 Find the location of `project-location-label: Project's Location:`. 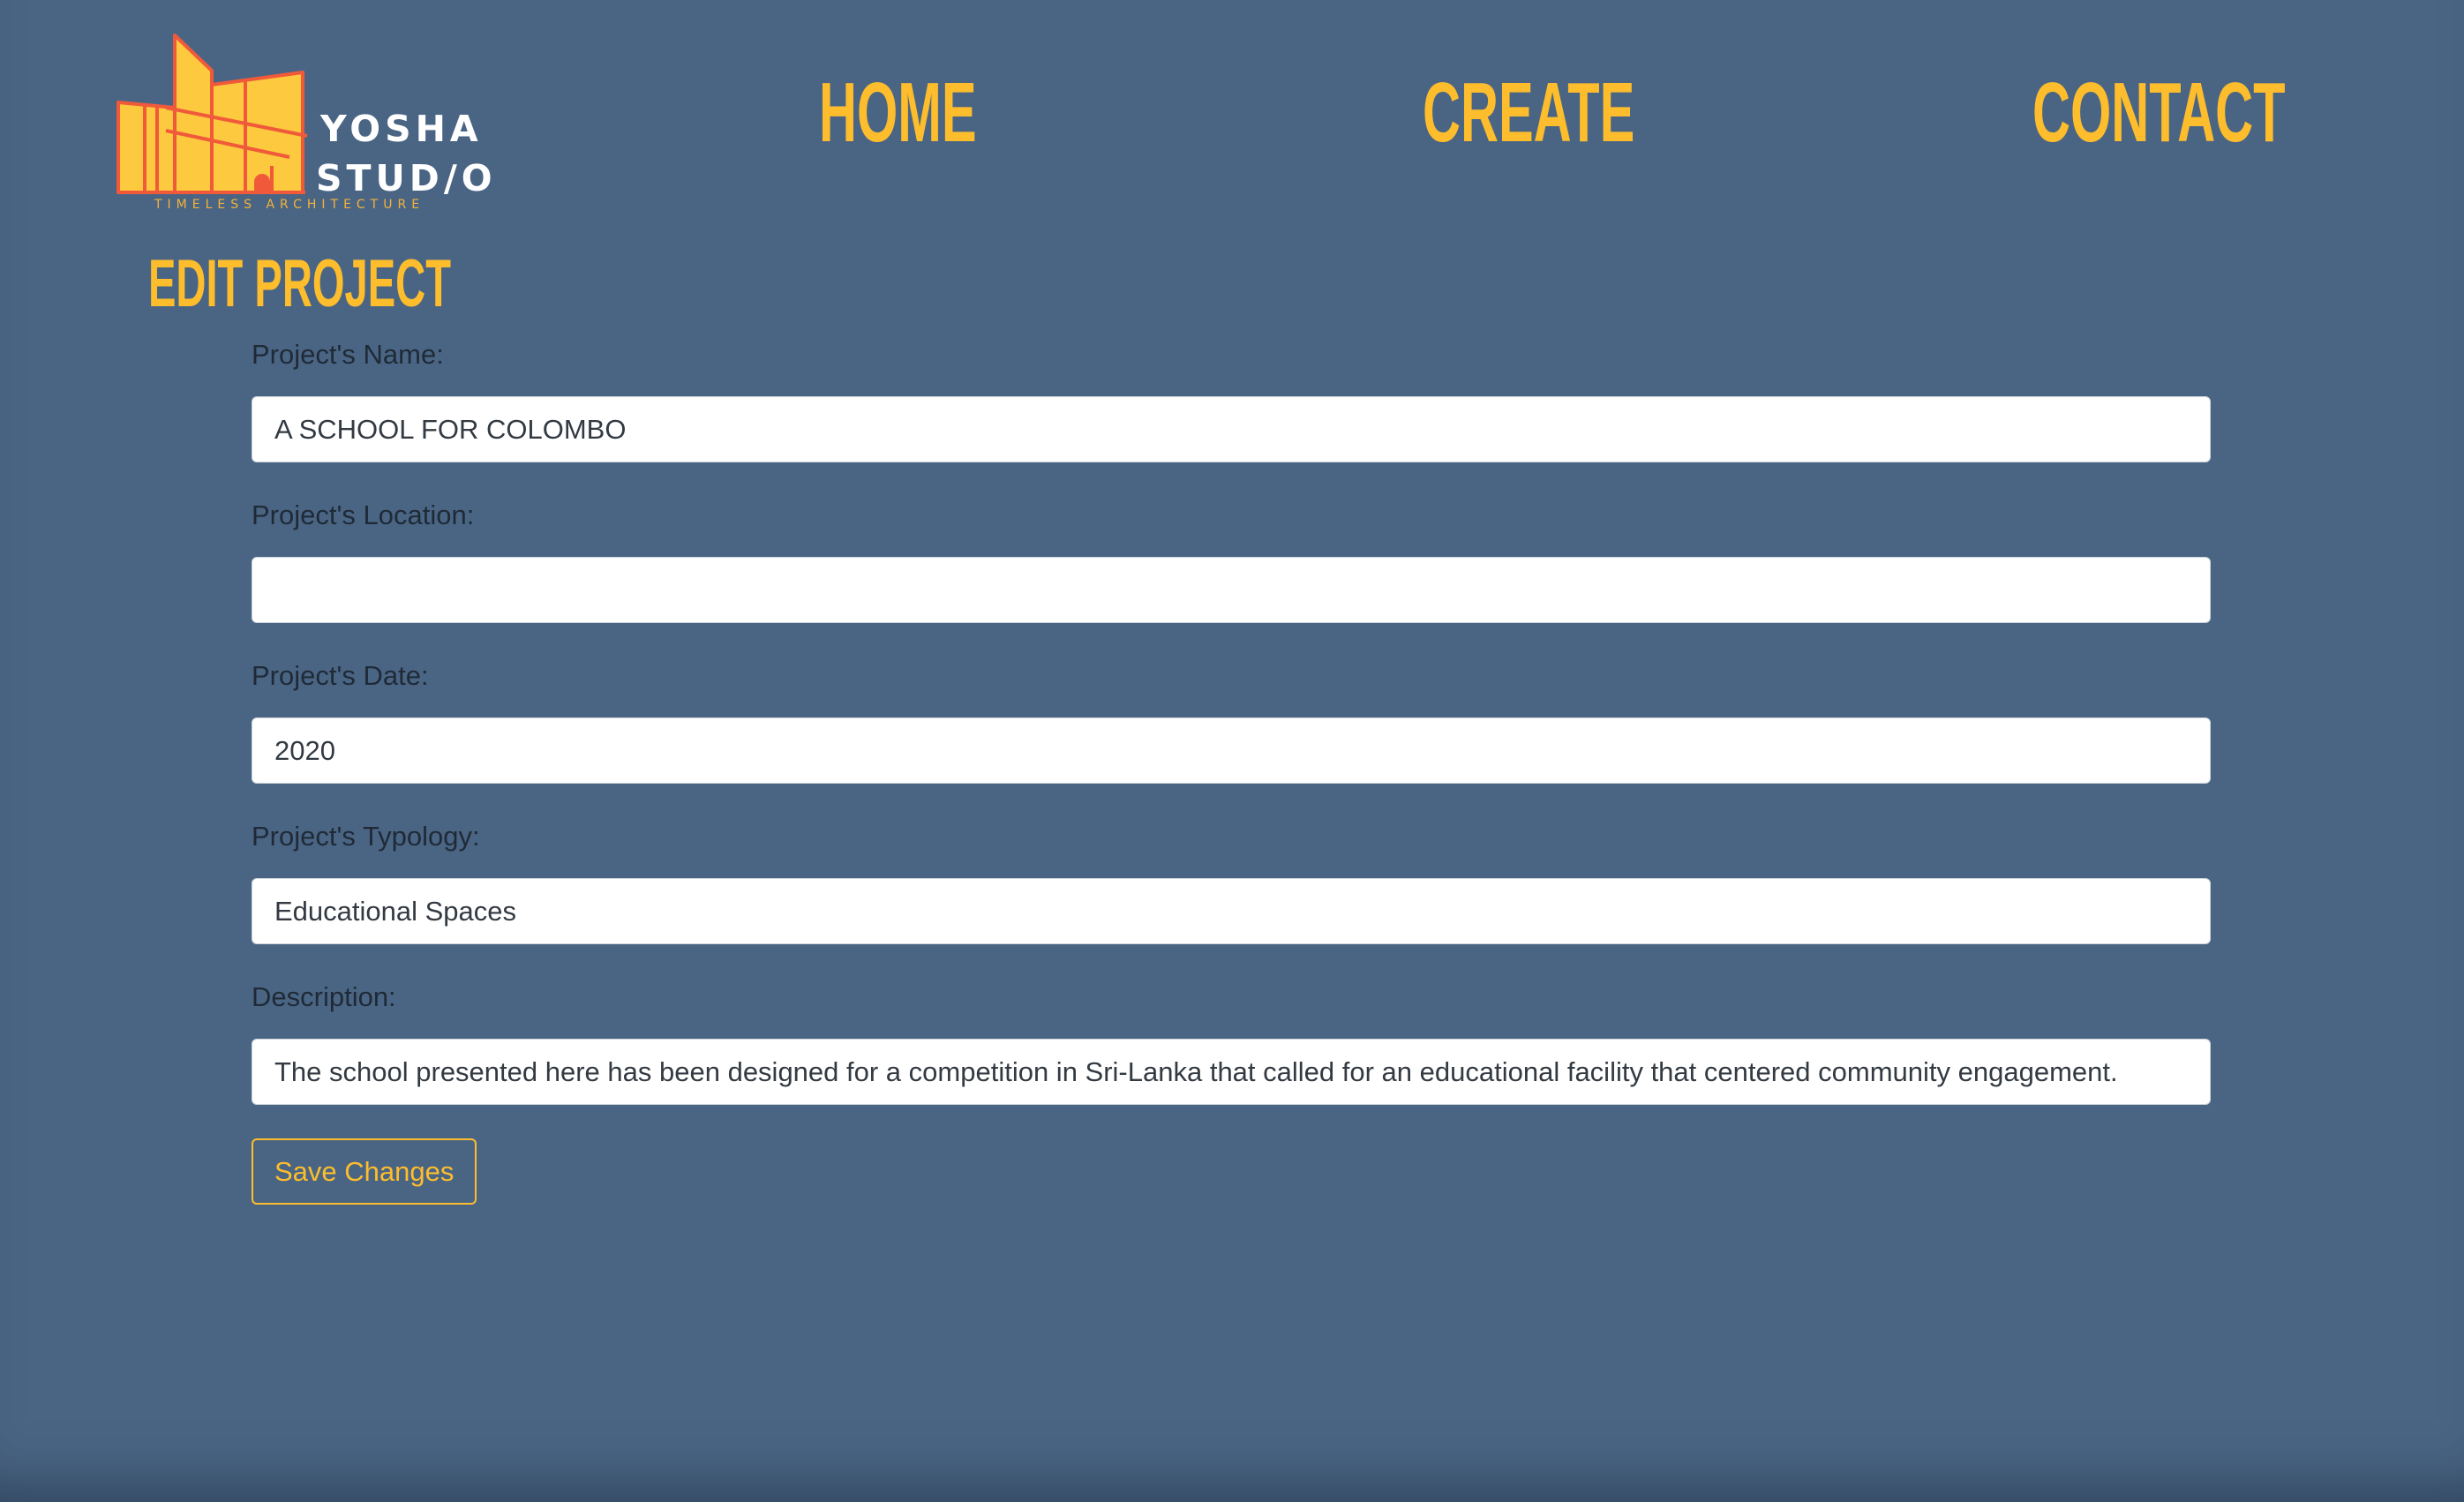

project-location-label: Project's Location: is located at coordinates (363, 514).